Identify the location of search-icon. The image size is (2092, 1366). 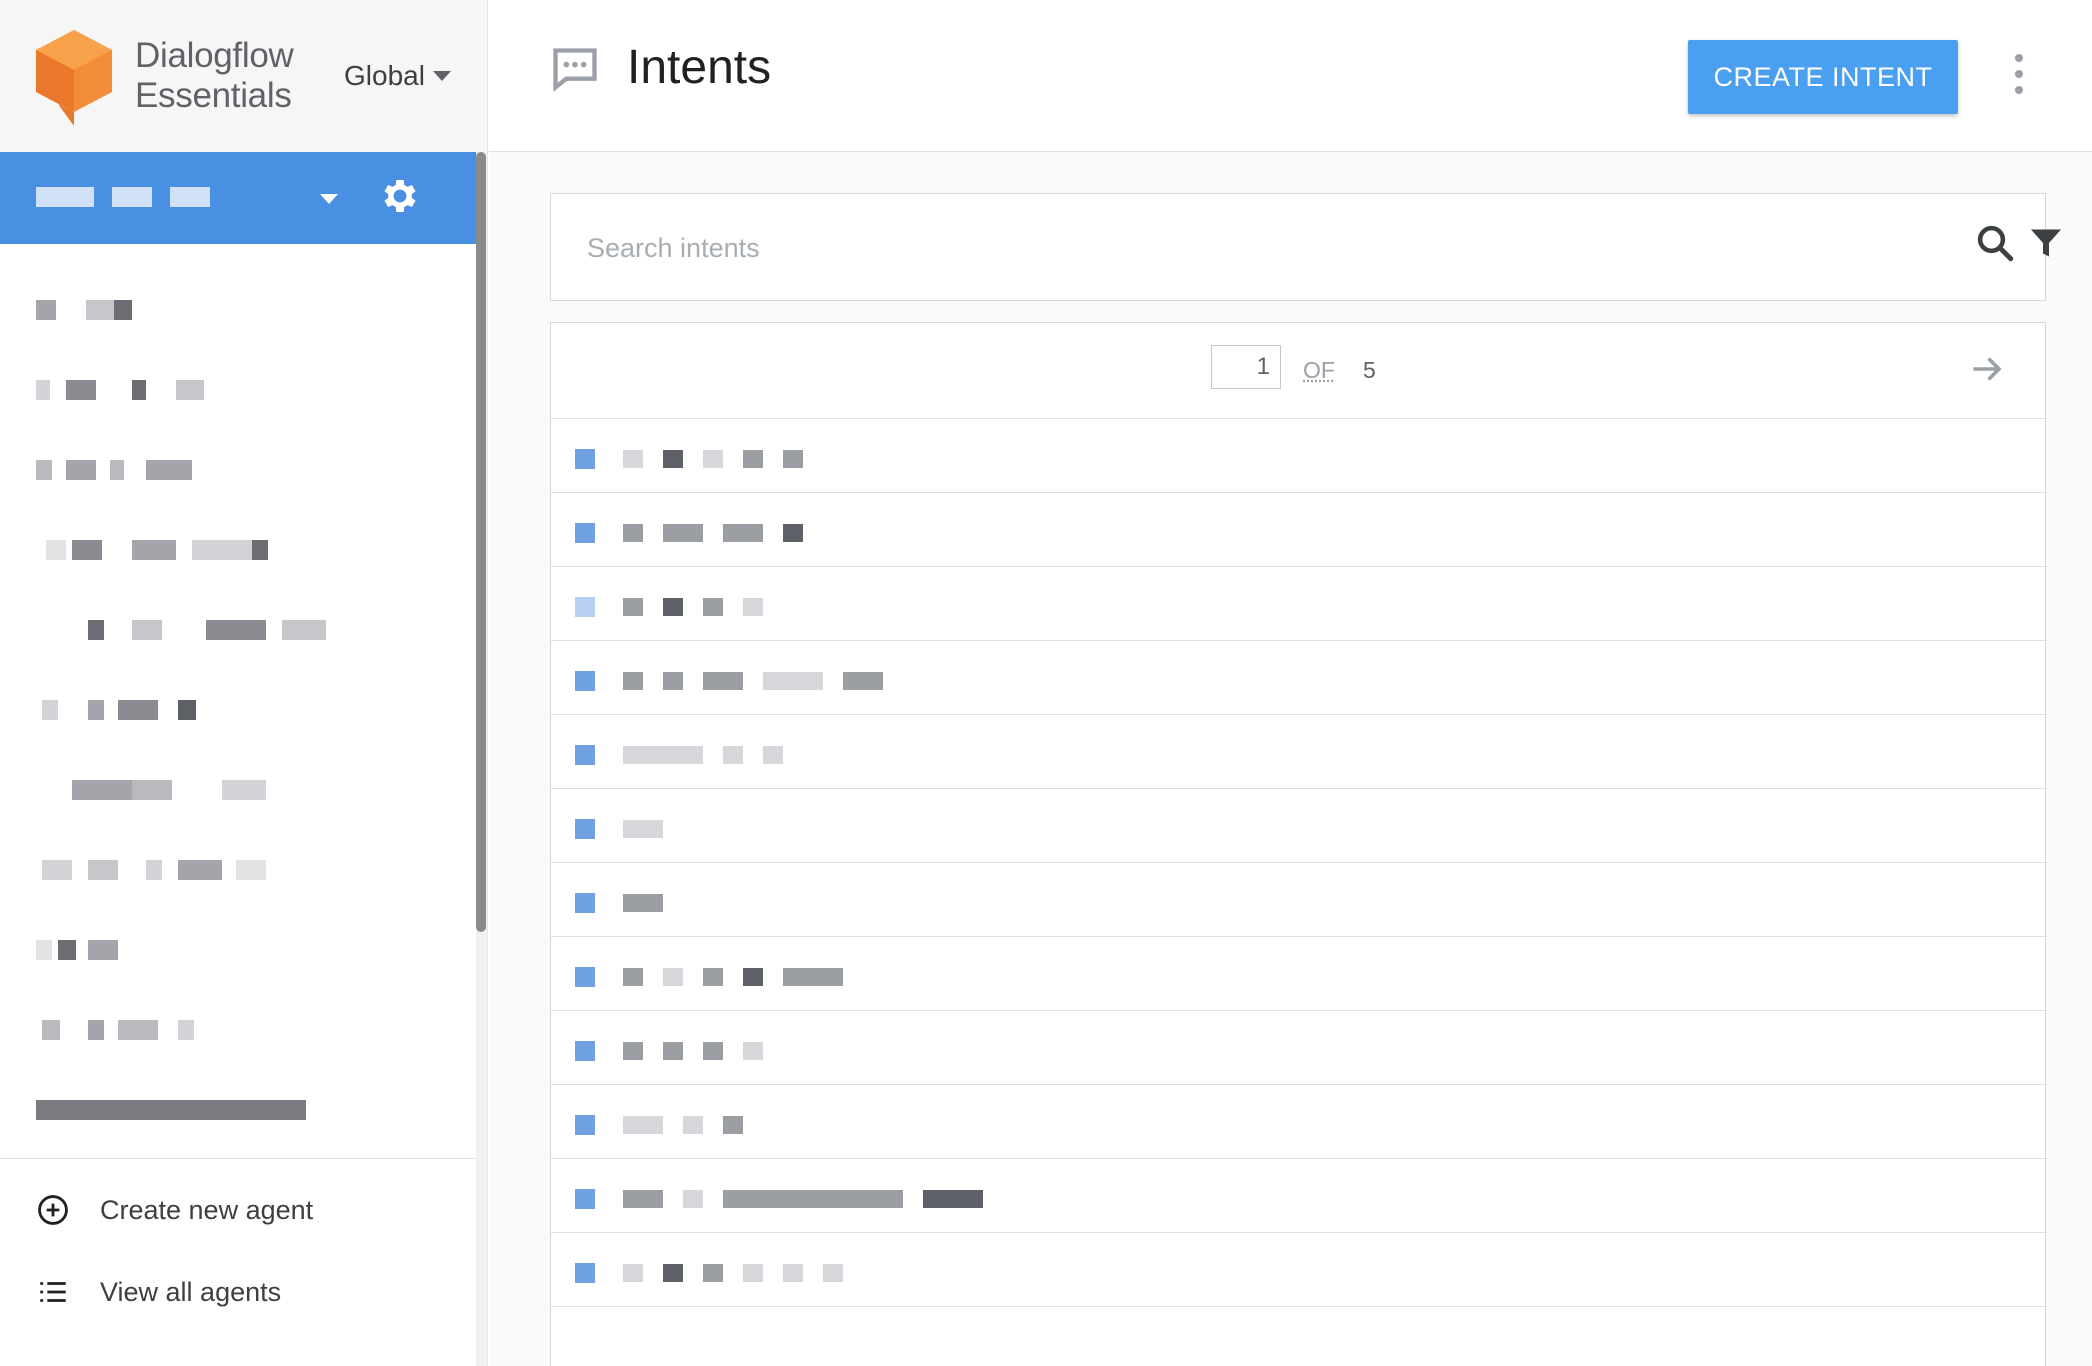
(1995, 243).